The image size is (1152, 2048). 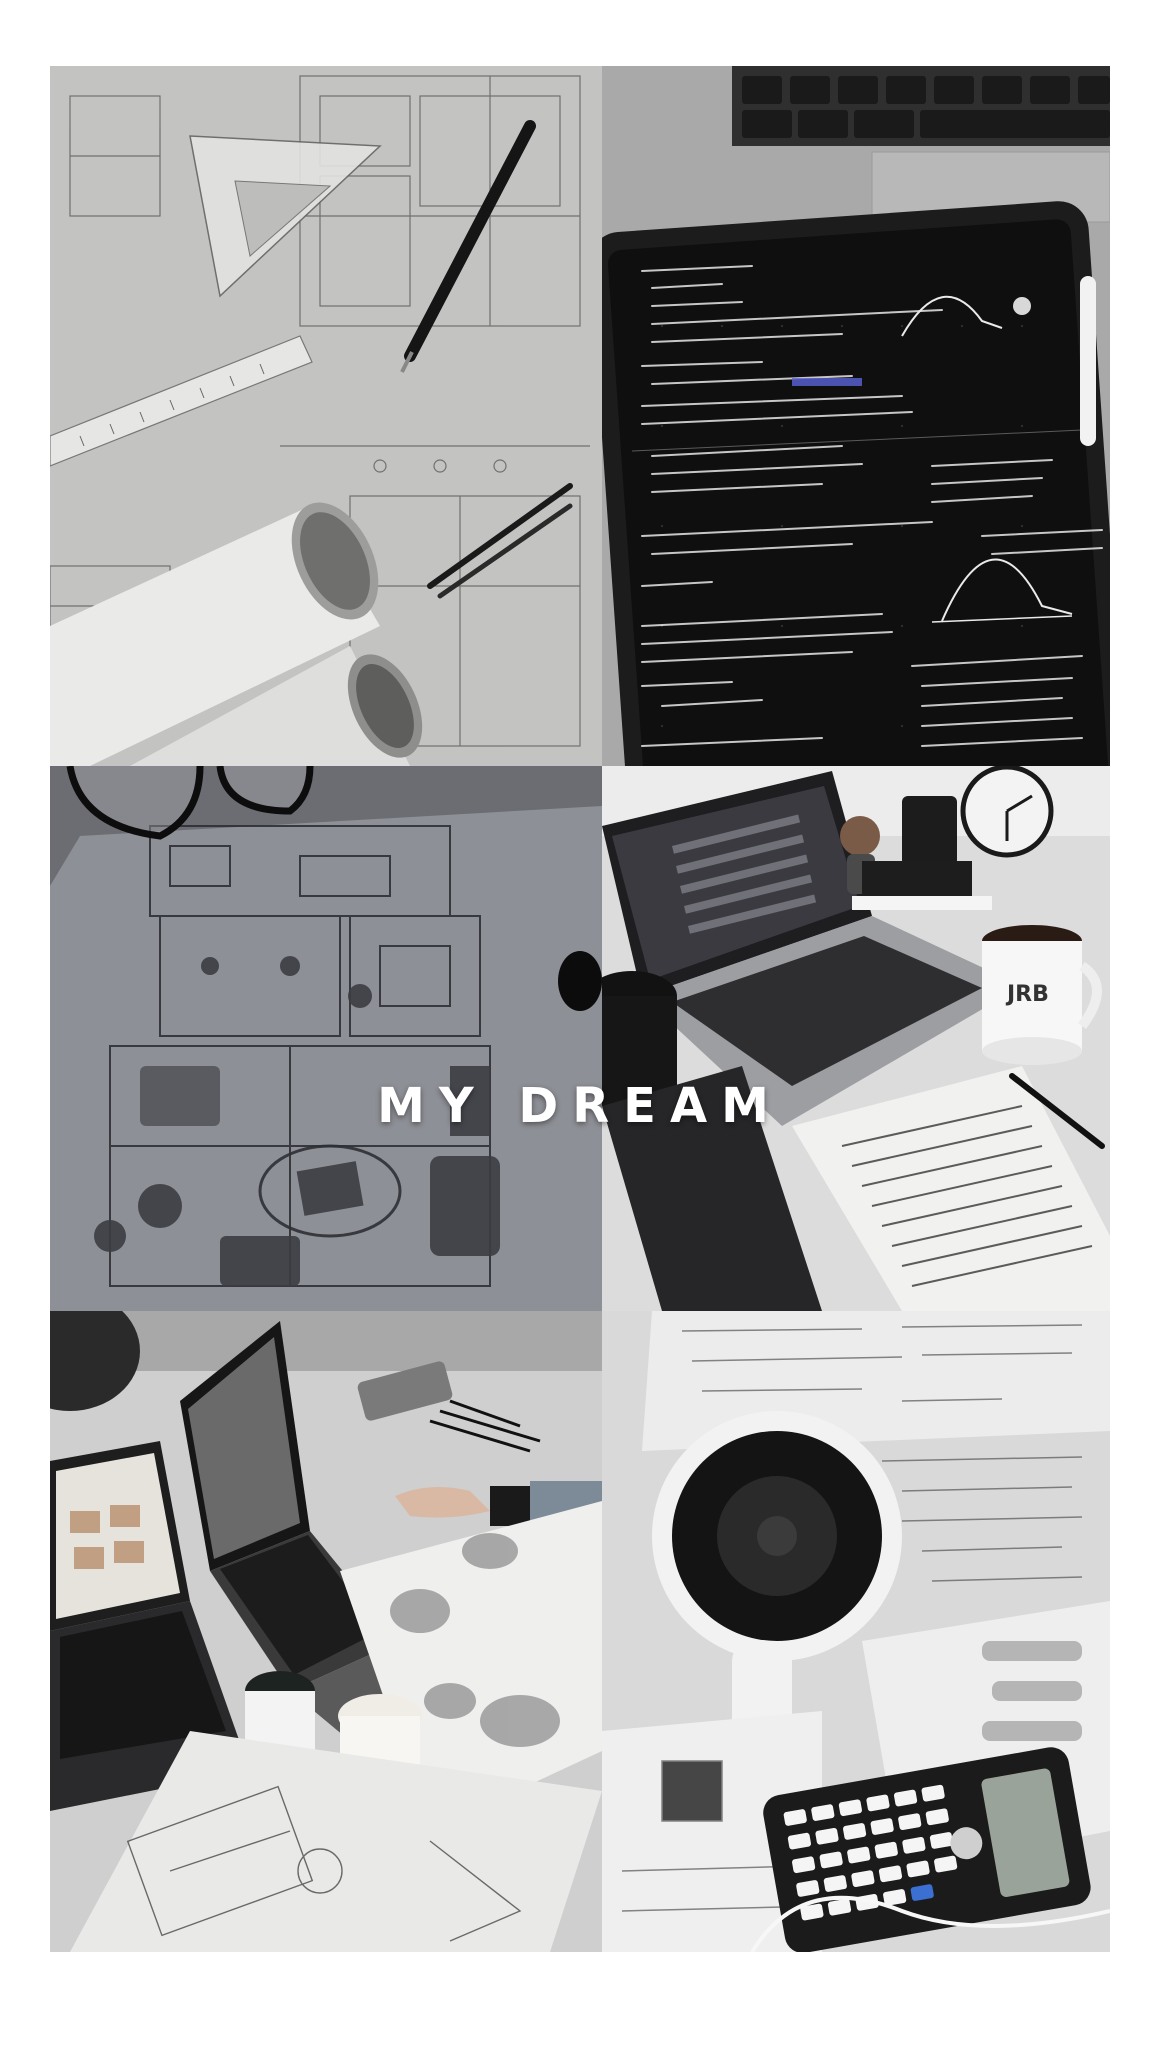 What do you see at coordinates (856, 1038) in the screenshot?
I see `desk-laptop-photo: JRB` at bounding box center [856, 1038].